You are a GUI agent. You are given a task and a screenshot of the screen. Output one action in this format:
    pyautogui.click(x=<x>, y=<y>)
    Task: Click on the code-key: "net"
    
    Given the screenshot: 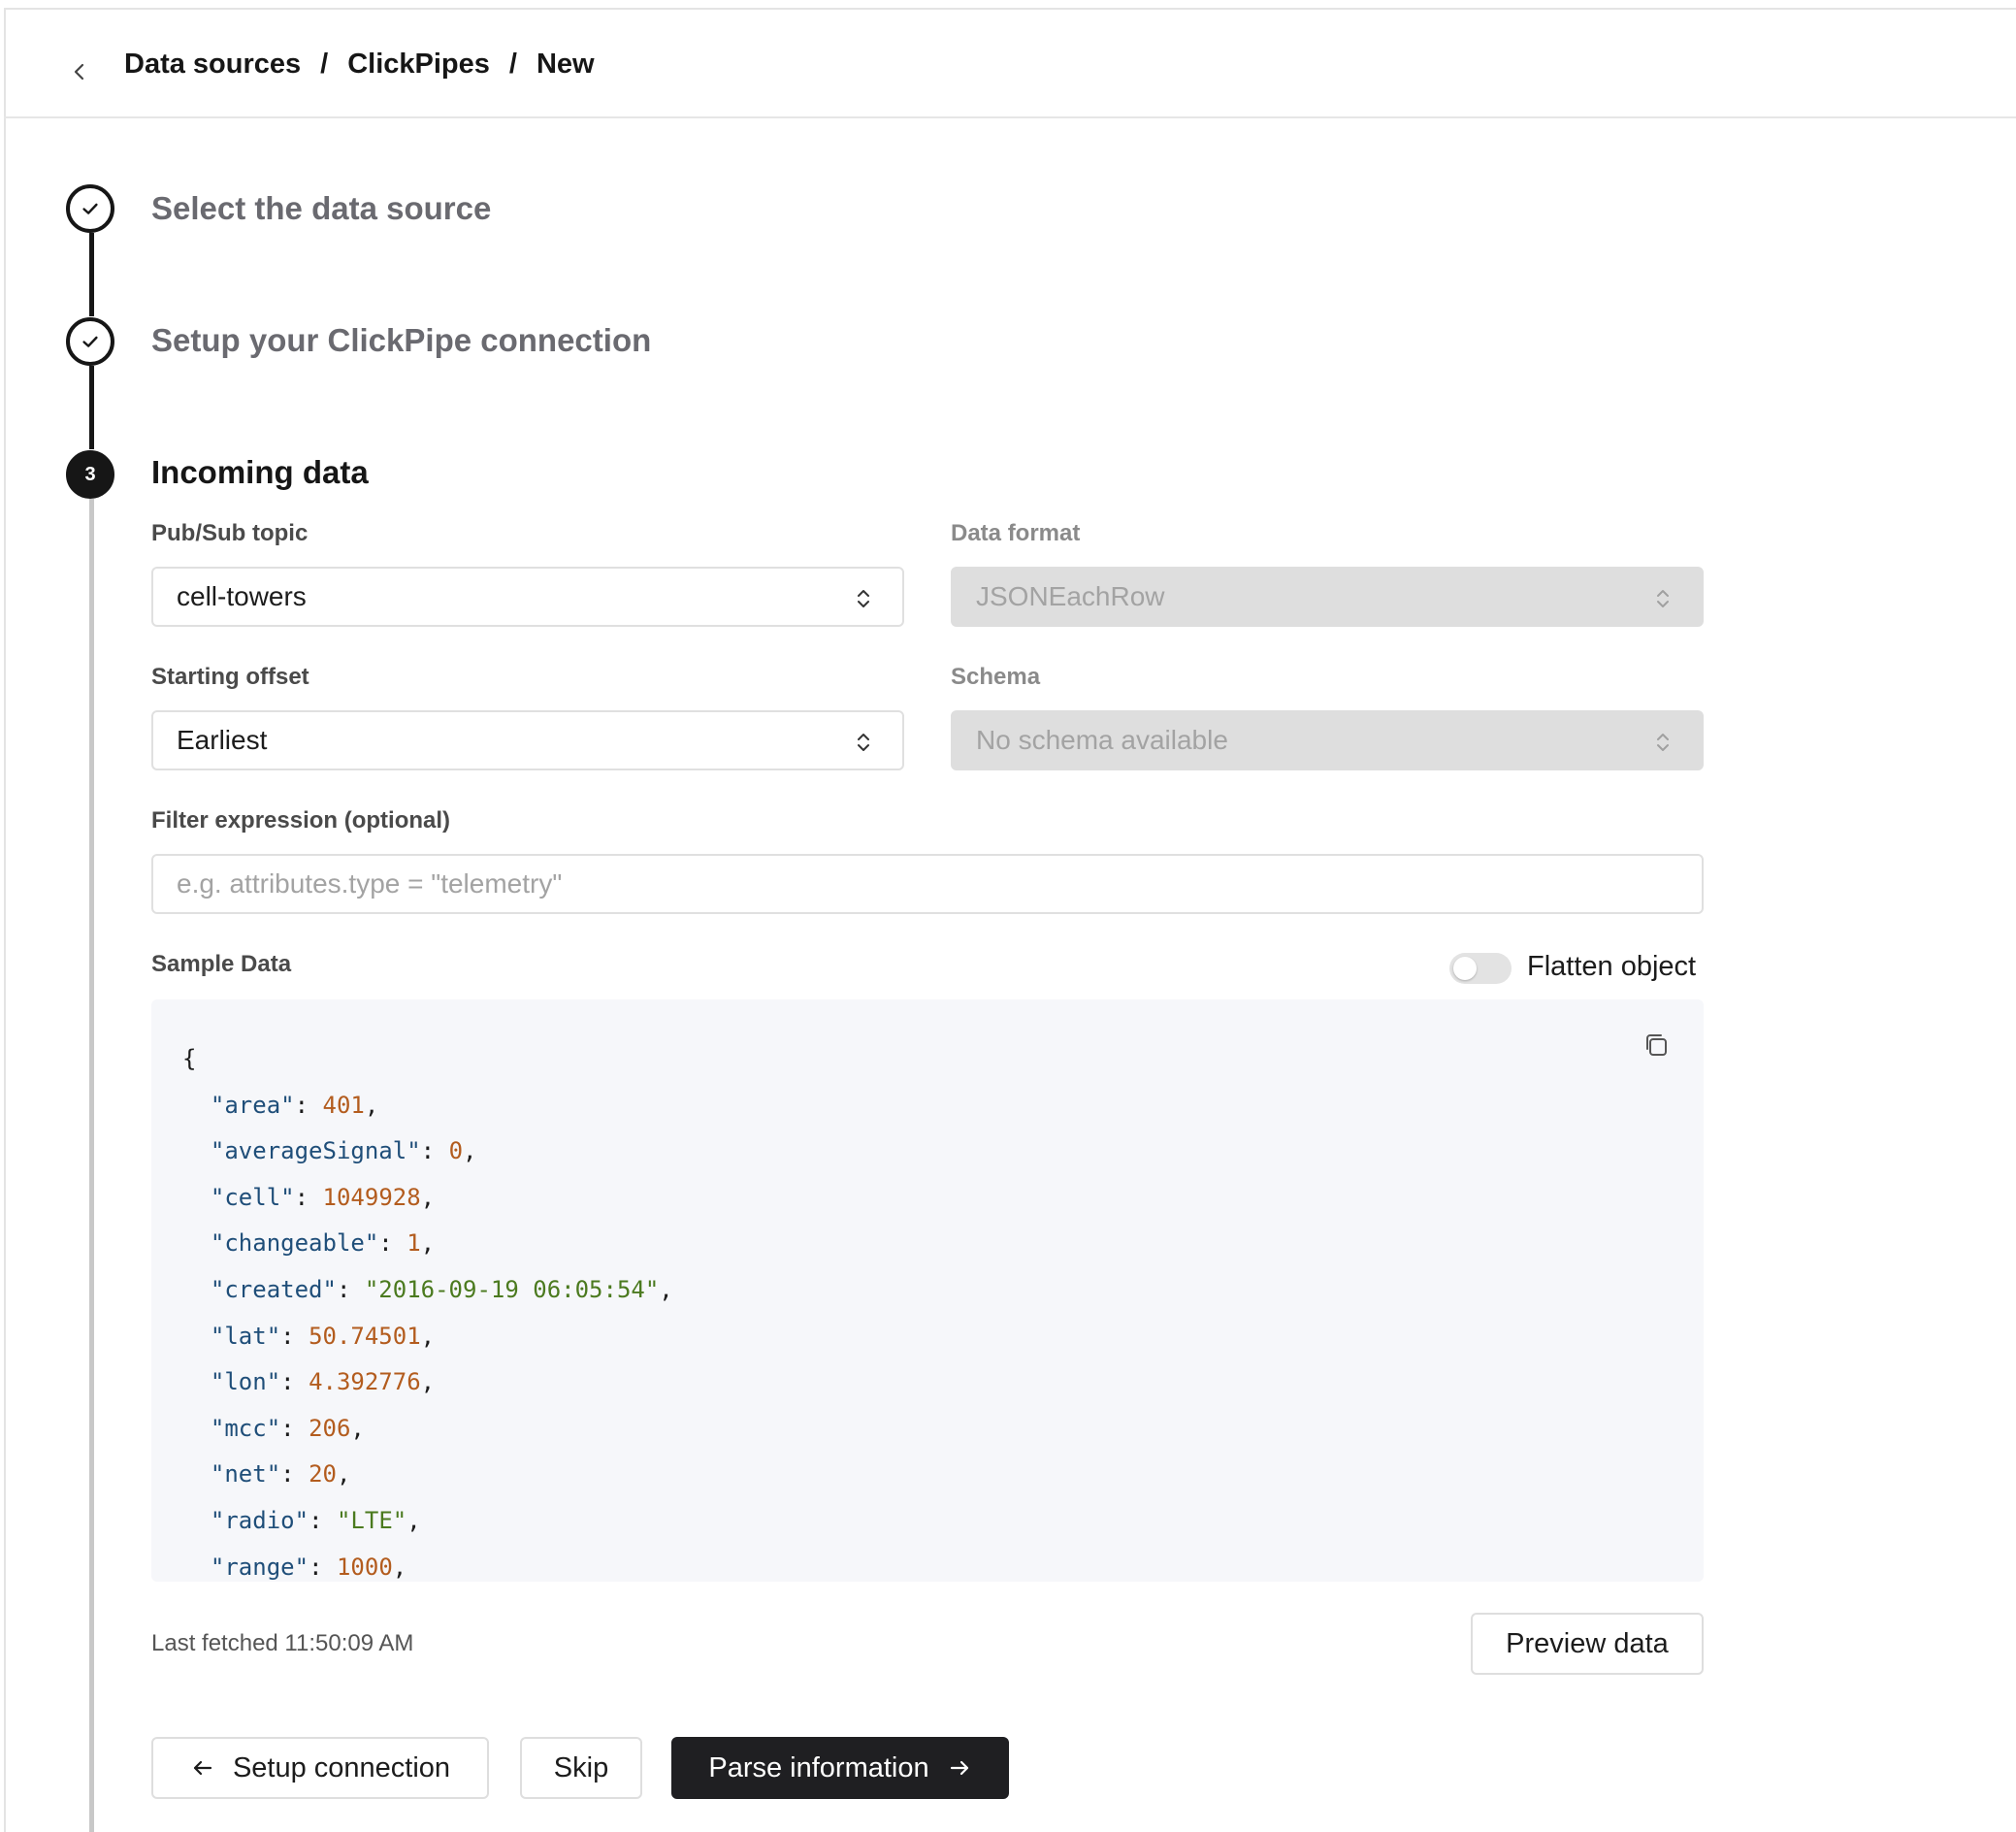 What is the action you would take?
    pyautogui.click(x=245, y=1474)
    